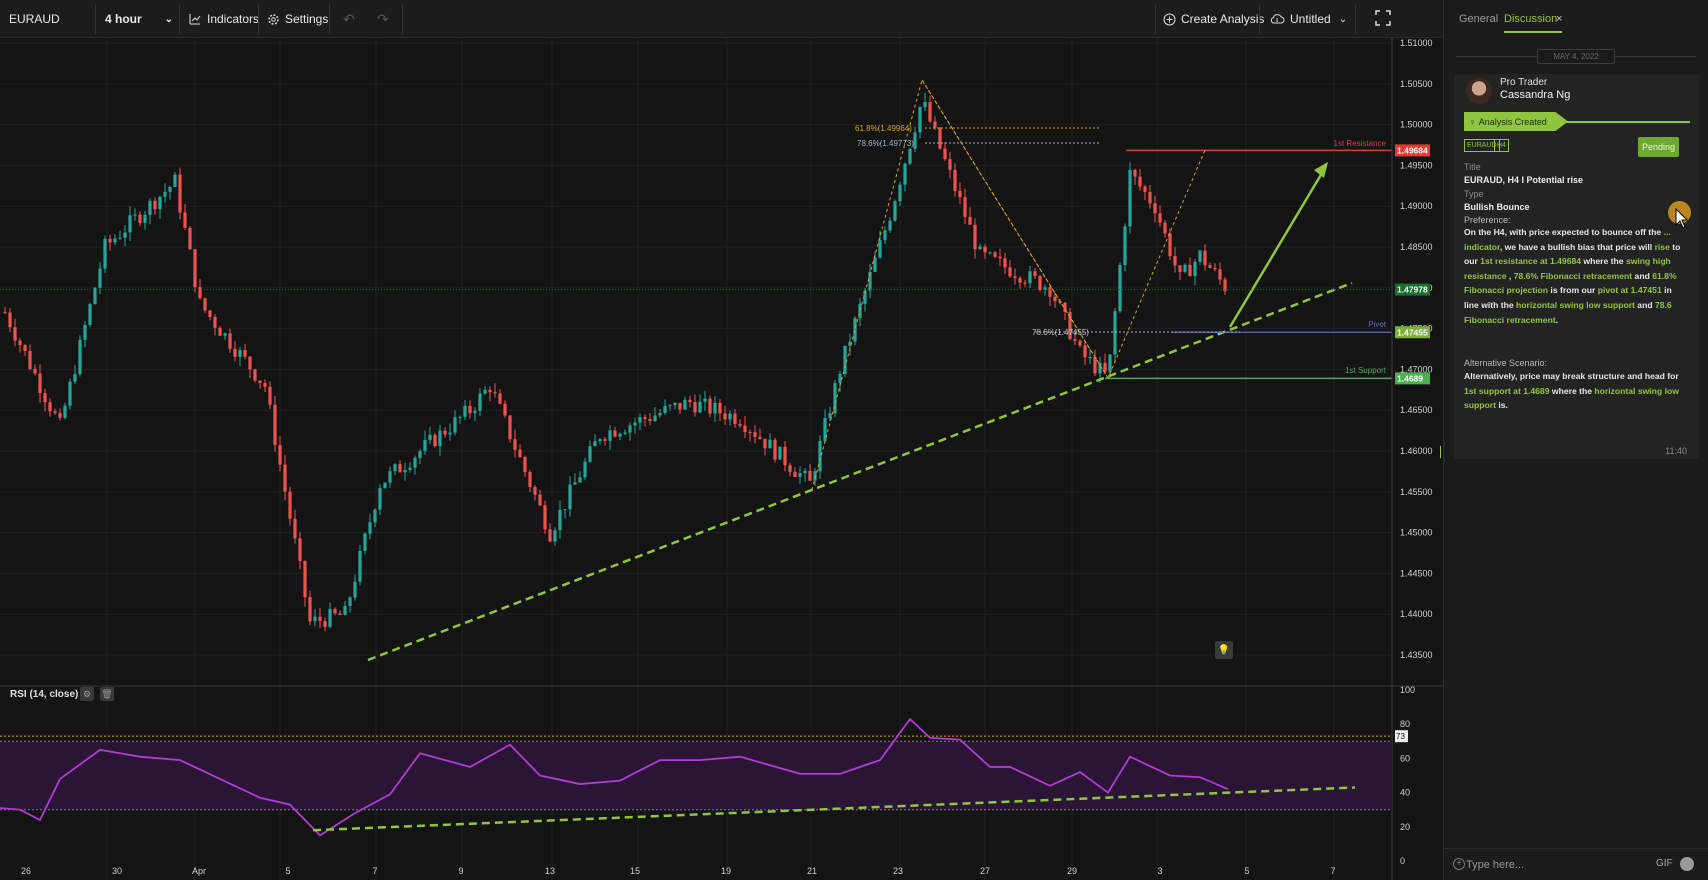  I want to click on message-input, so click(1546, 865).